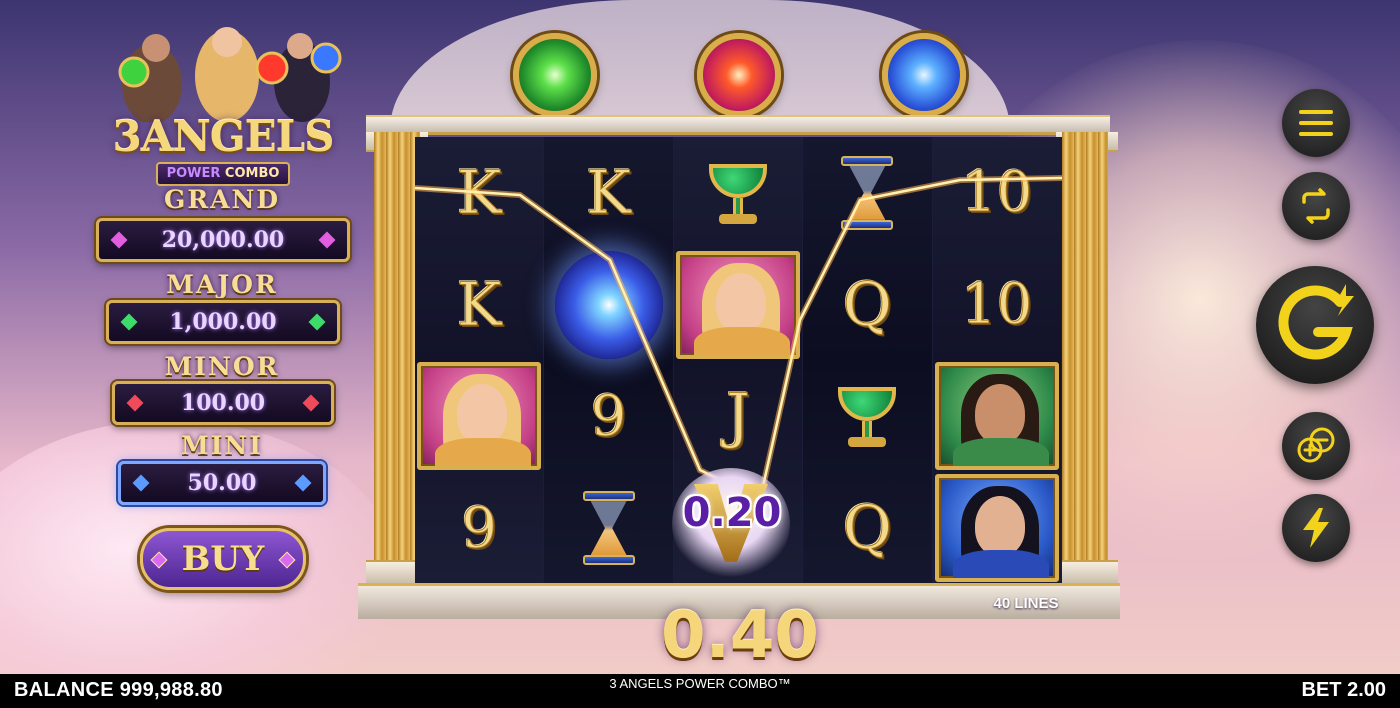 This screenshot has width=1400, height=708. I want to click on jackpot-major-value-box: 1,000.00, so click(223, 322).